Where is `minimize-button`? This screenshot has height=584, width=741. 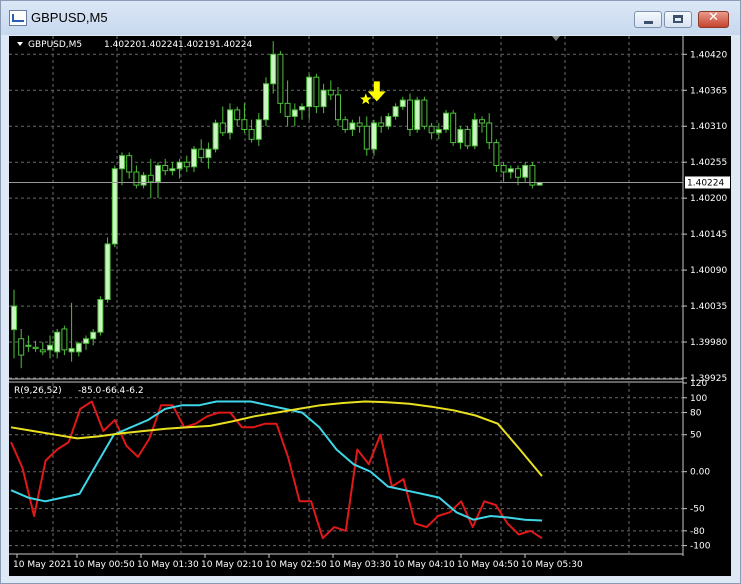
minimize-button is located at coordinates (648, 19).